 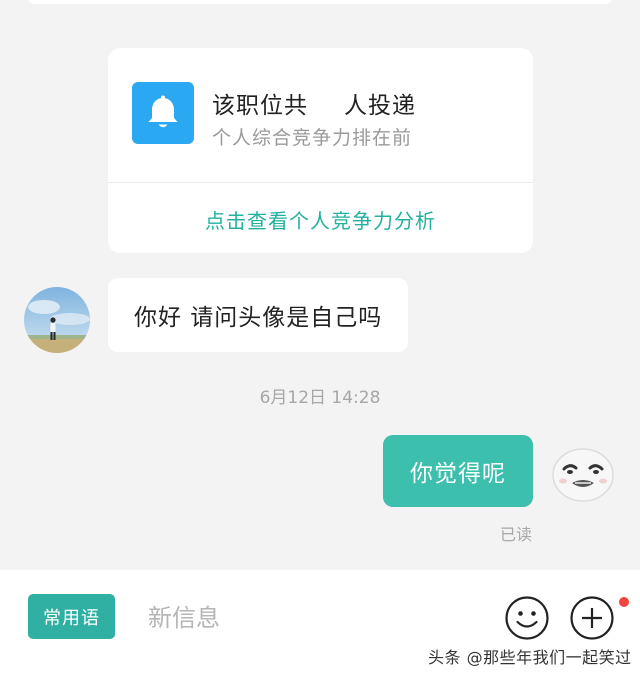 I want to click on contact-avatar, so click(x=57, y=320).